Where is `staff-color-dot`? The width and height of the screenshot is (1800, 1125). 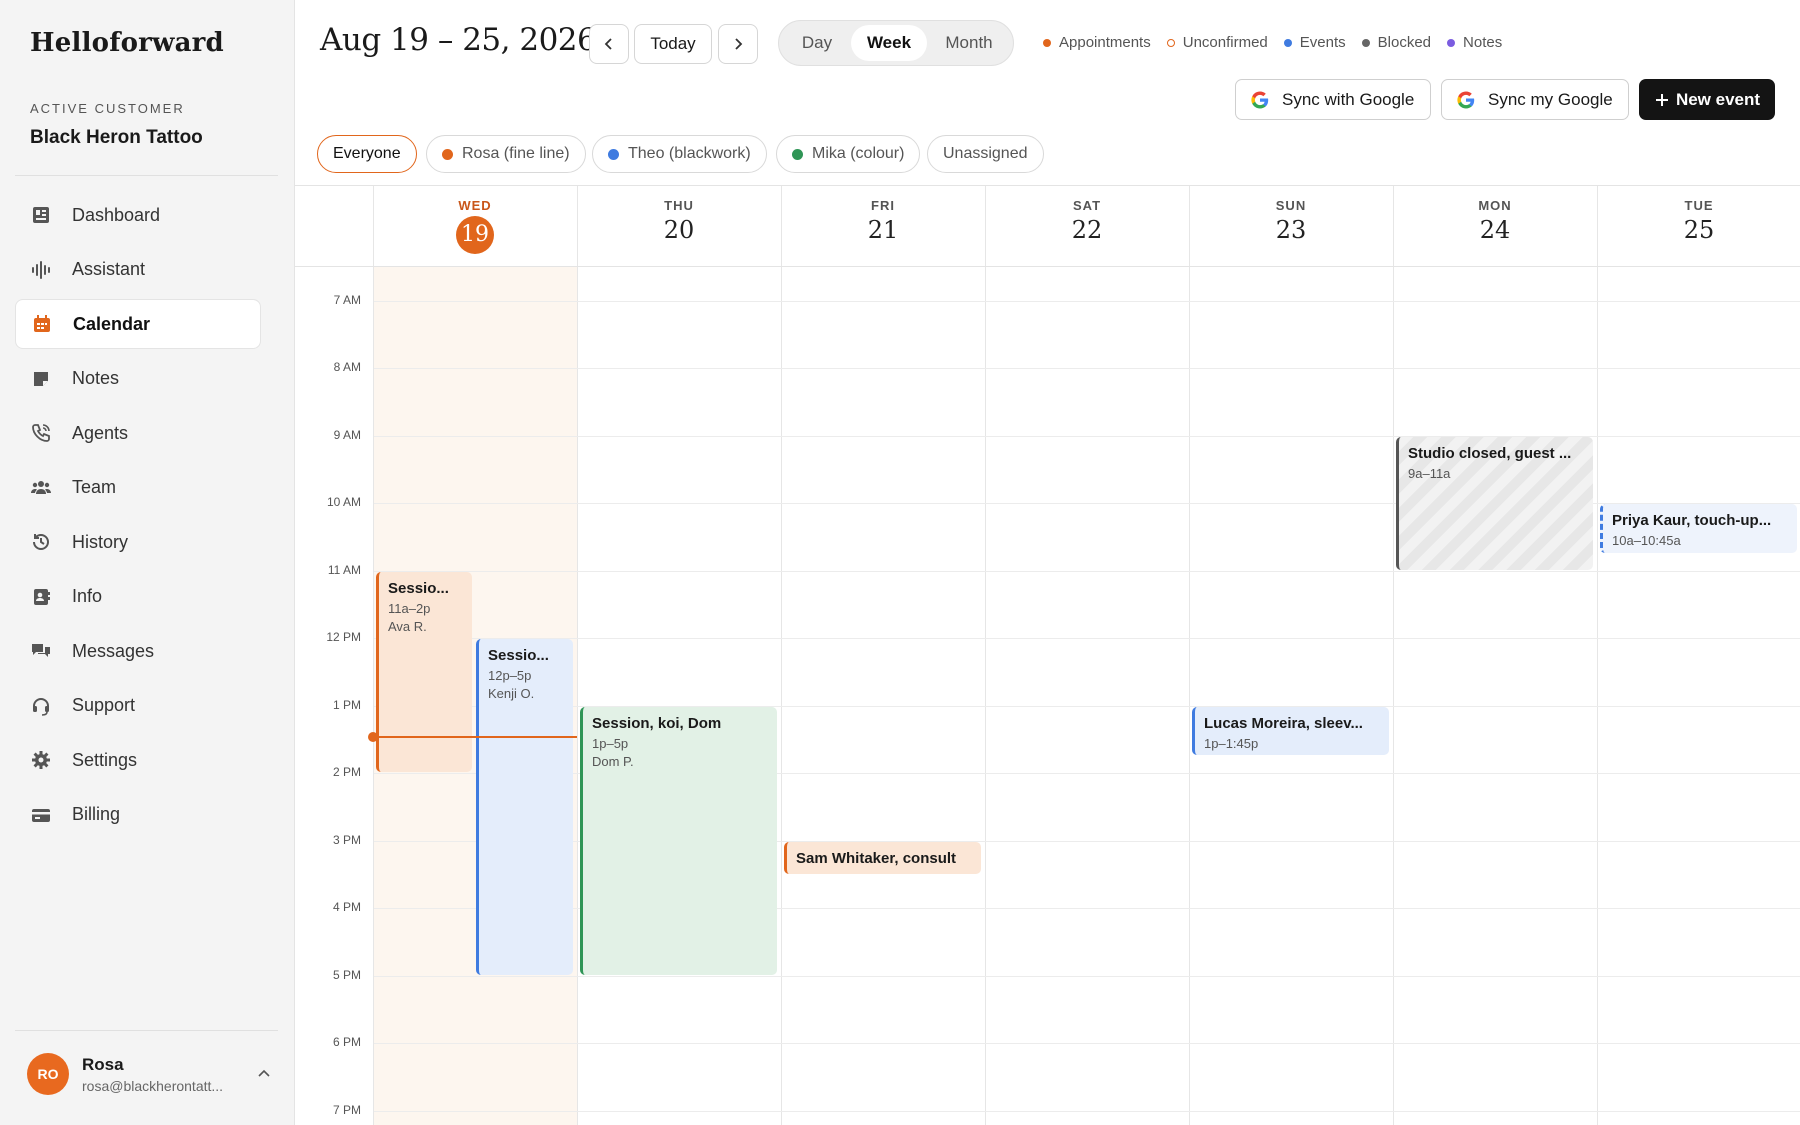
staff-color-dot is located at coordinates (447, 154).